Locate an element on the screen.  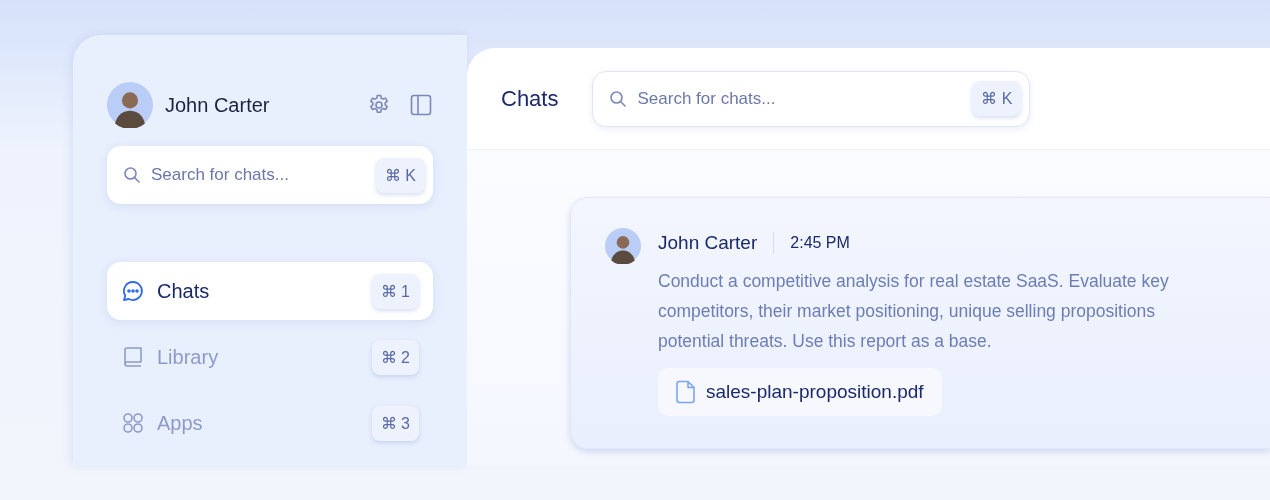
author-name: John Carter is located at coordinates (708, 243).